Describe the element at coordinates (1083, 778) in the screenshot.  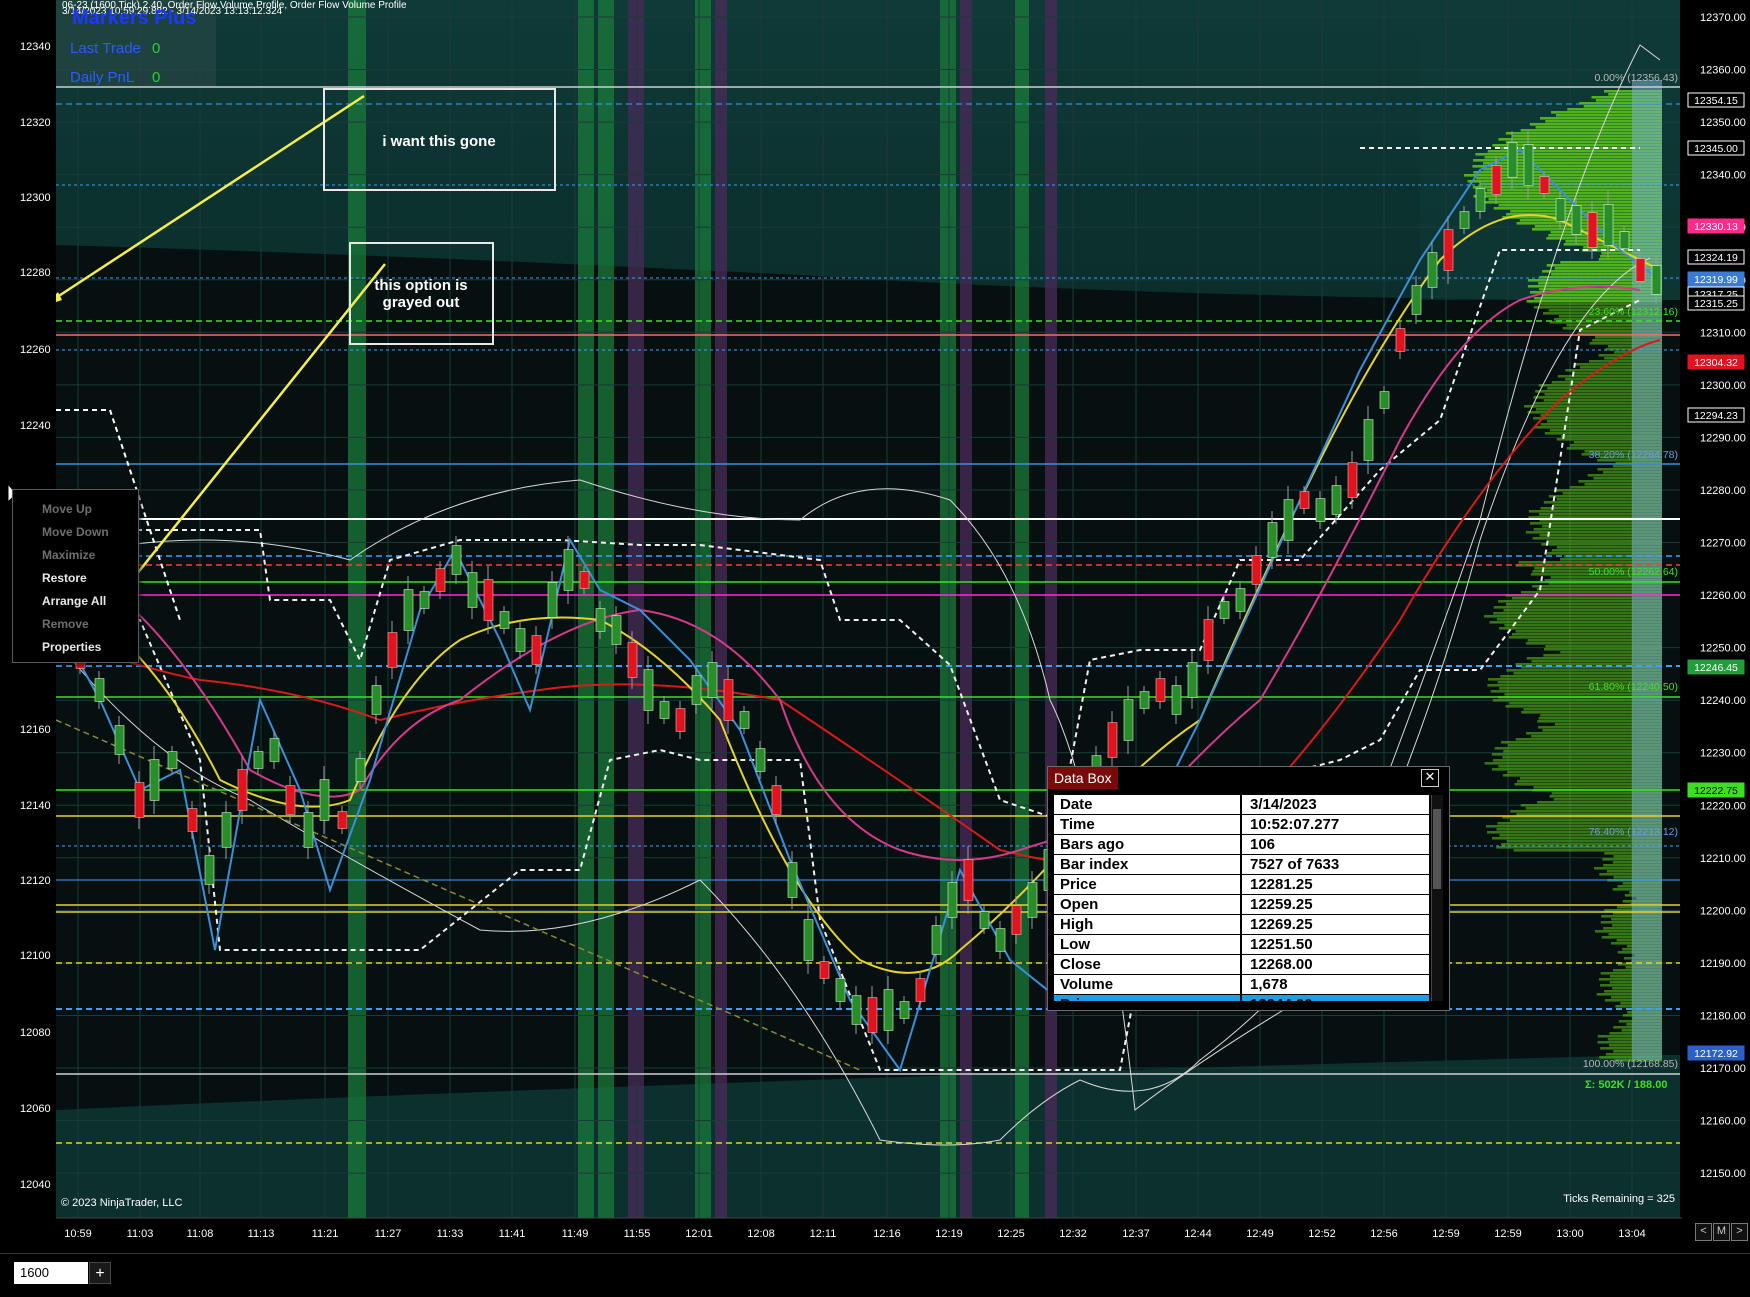
I see `data-box-title: Data Box` at that location.